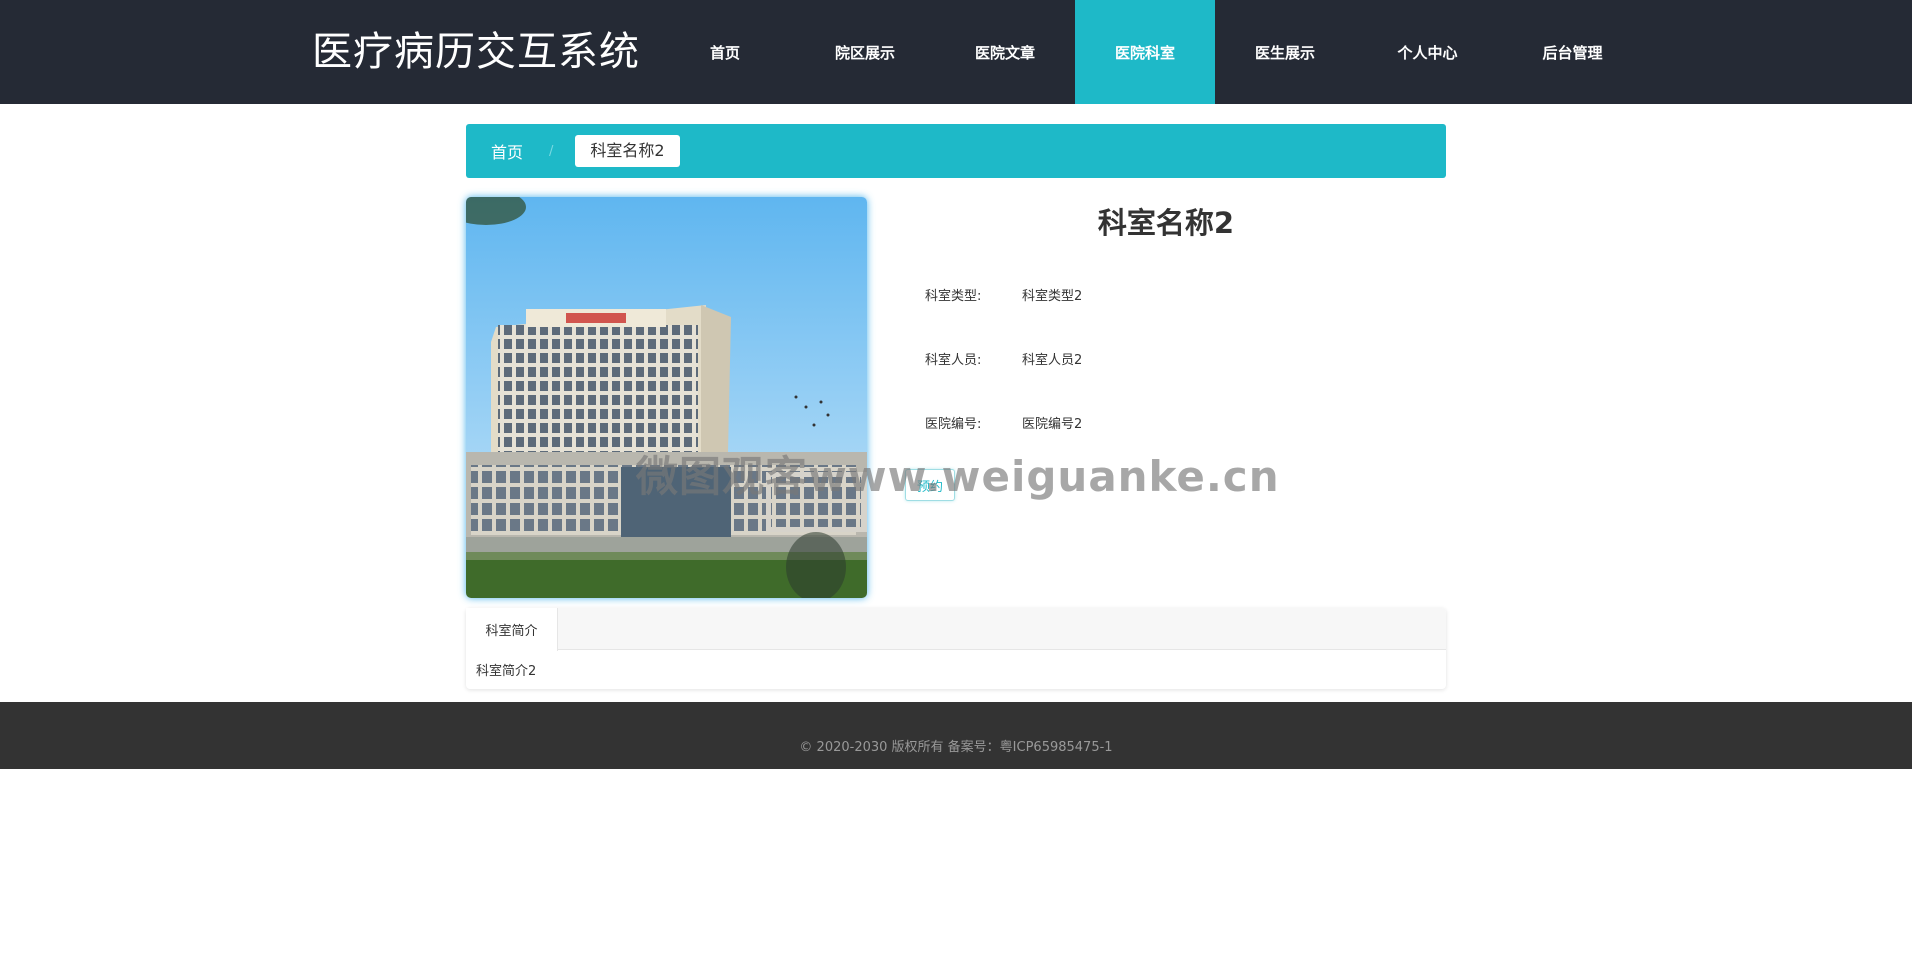  I want to click on info-row-hospital-id: 医院编号: 医院编号2, so click(1003, 422).